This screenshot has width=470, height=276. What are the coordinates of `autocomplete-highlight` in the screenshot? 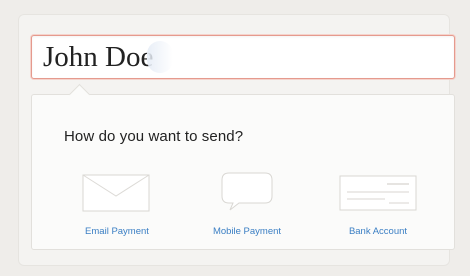 It's located at (160, 57).